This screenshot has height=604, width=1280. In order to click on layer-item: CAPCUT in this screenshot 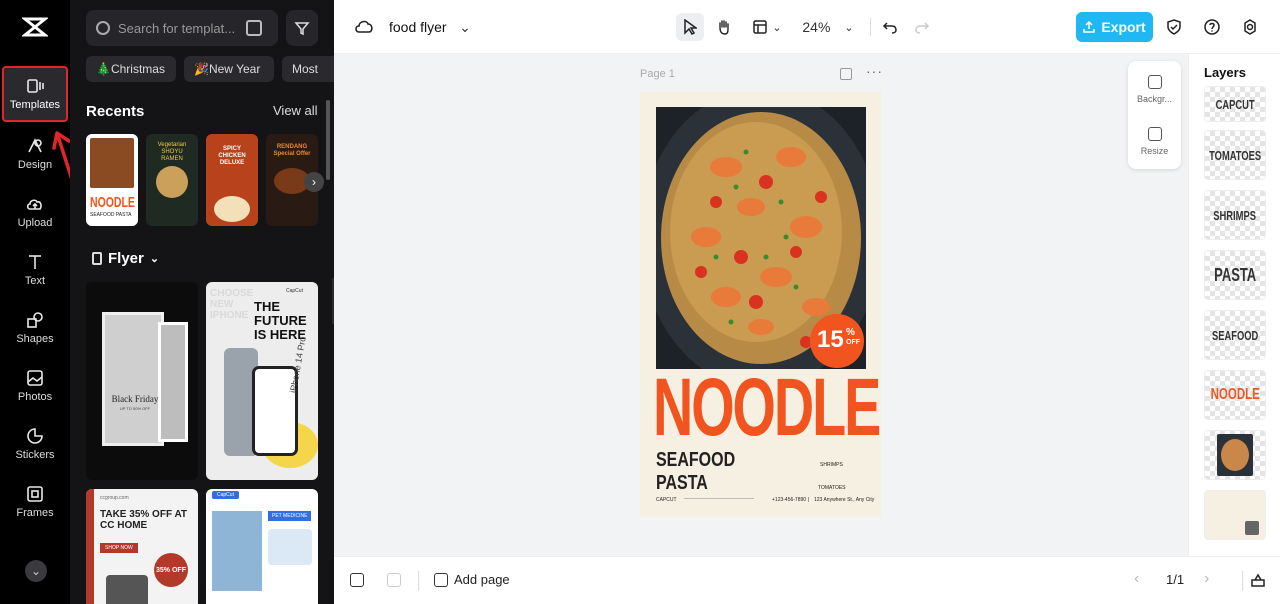, I will do `click(1235, 104)`.